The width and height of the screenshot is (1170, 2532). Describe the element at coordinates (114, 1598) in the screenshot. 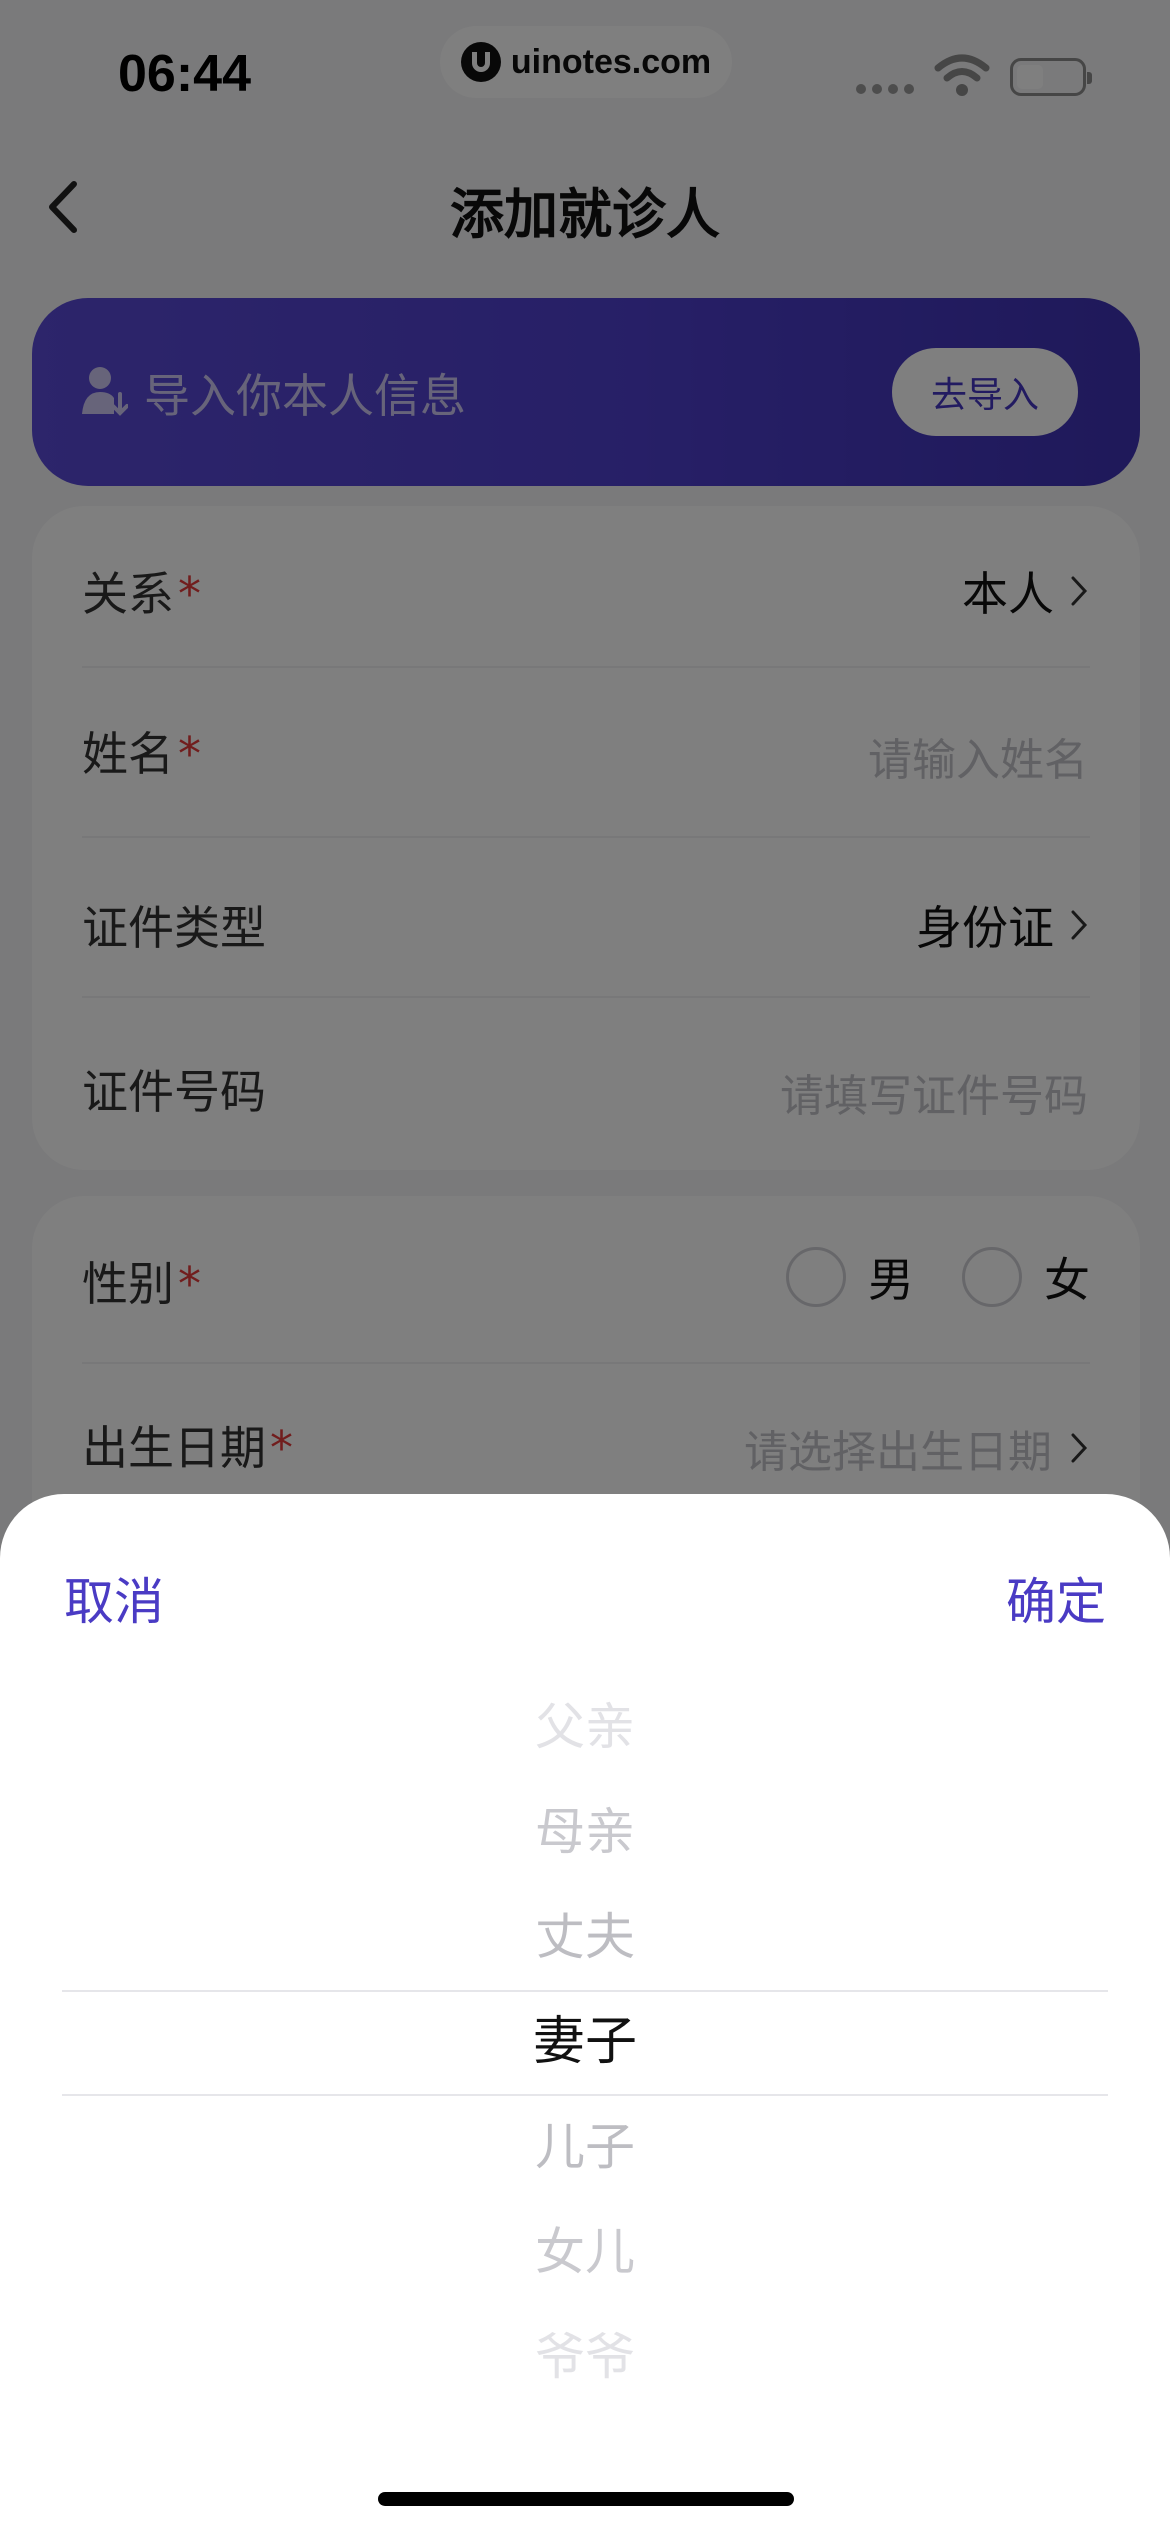

I see `cancel-button: 取消` at that location.